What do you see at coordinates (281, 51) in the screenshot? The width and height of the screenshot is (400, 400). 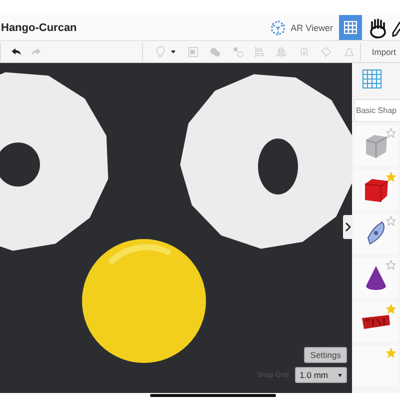 I see `mirror-icon` at bounding box center [281, 51].